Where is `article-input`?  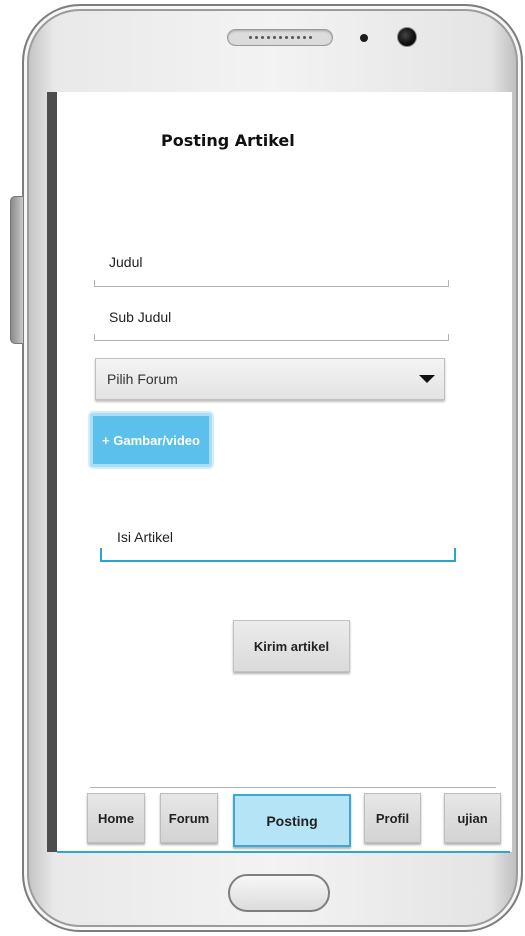
article-input is located at coordinates (278, 555).